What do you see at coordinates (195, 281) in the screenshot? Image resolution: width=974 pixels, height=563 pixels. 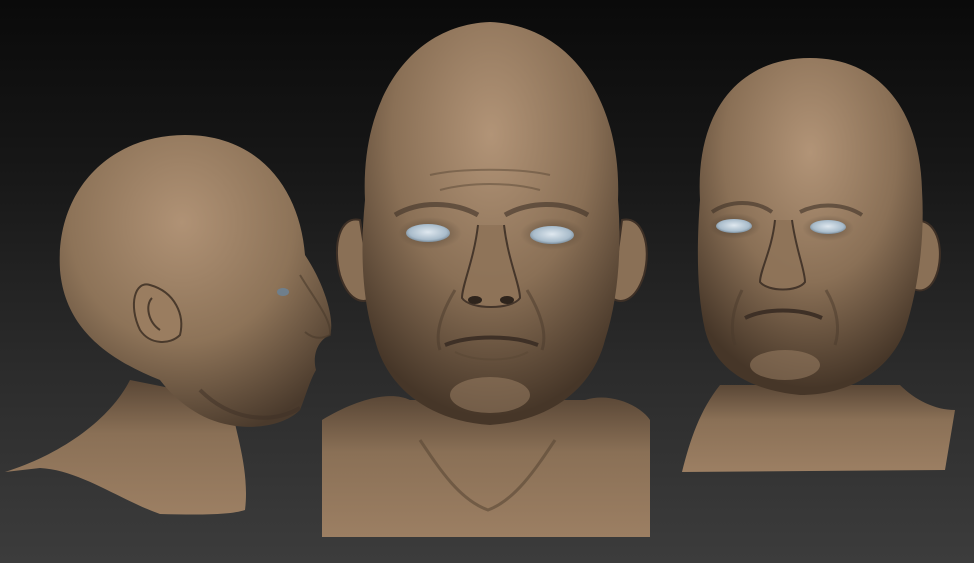 I see `head-left` at bounding box center [195, 281].